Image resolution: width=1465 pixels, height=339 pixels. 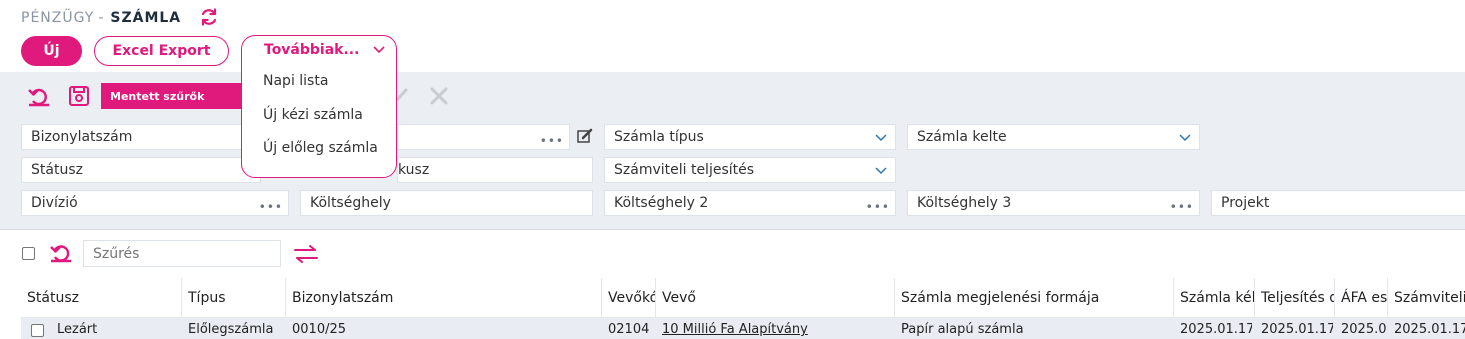 What do you see at coordinates (101, 298) in the screenshot?
I see `column-header: Státusz` at bounding box center [101, 298].